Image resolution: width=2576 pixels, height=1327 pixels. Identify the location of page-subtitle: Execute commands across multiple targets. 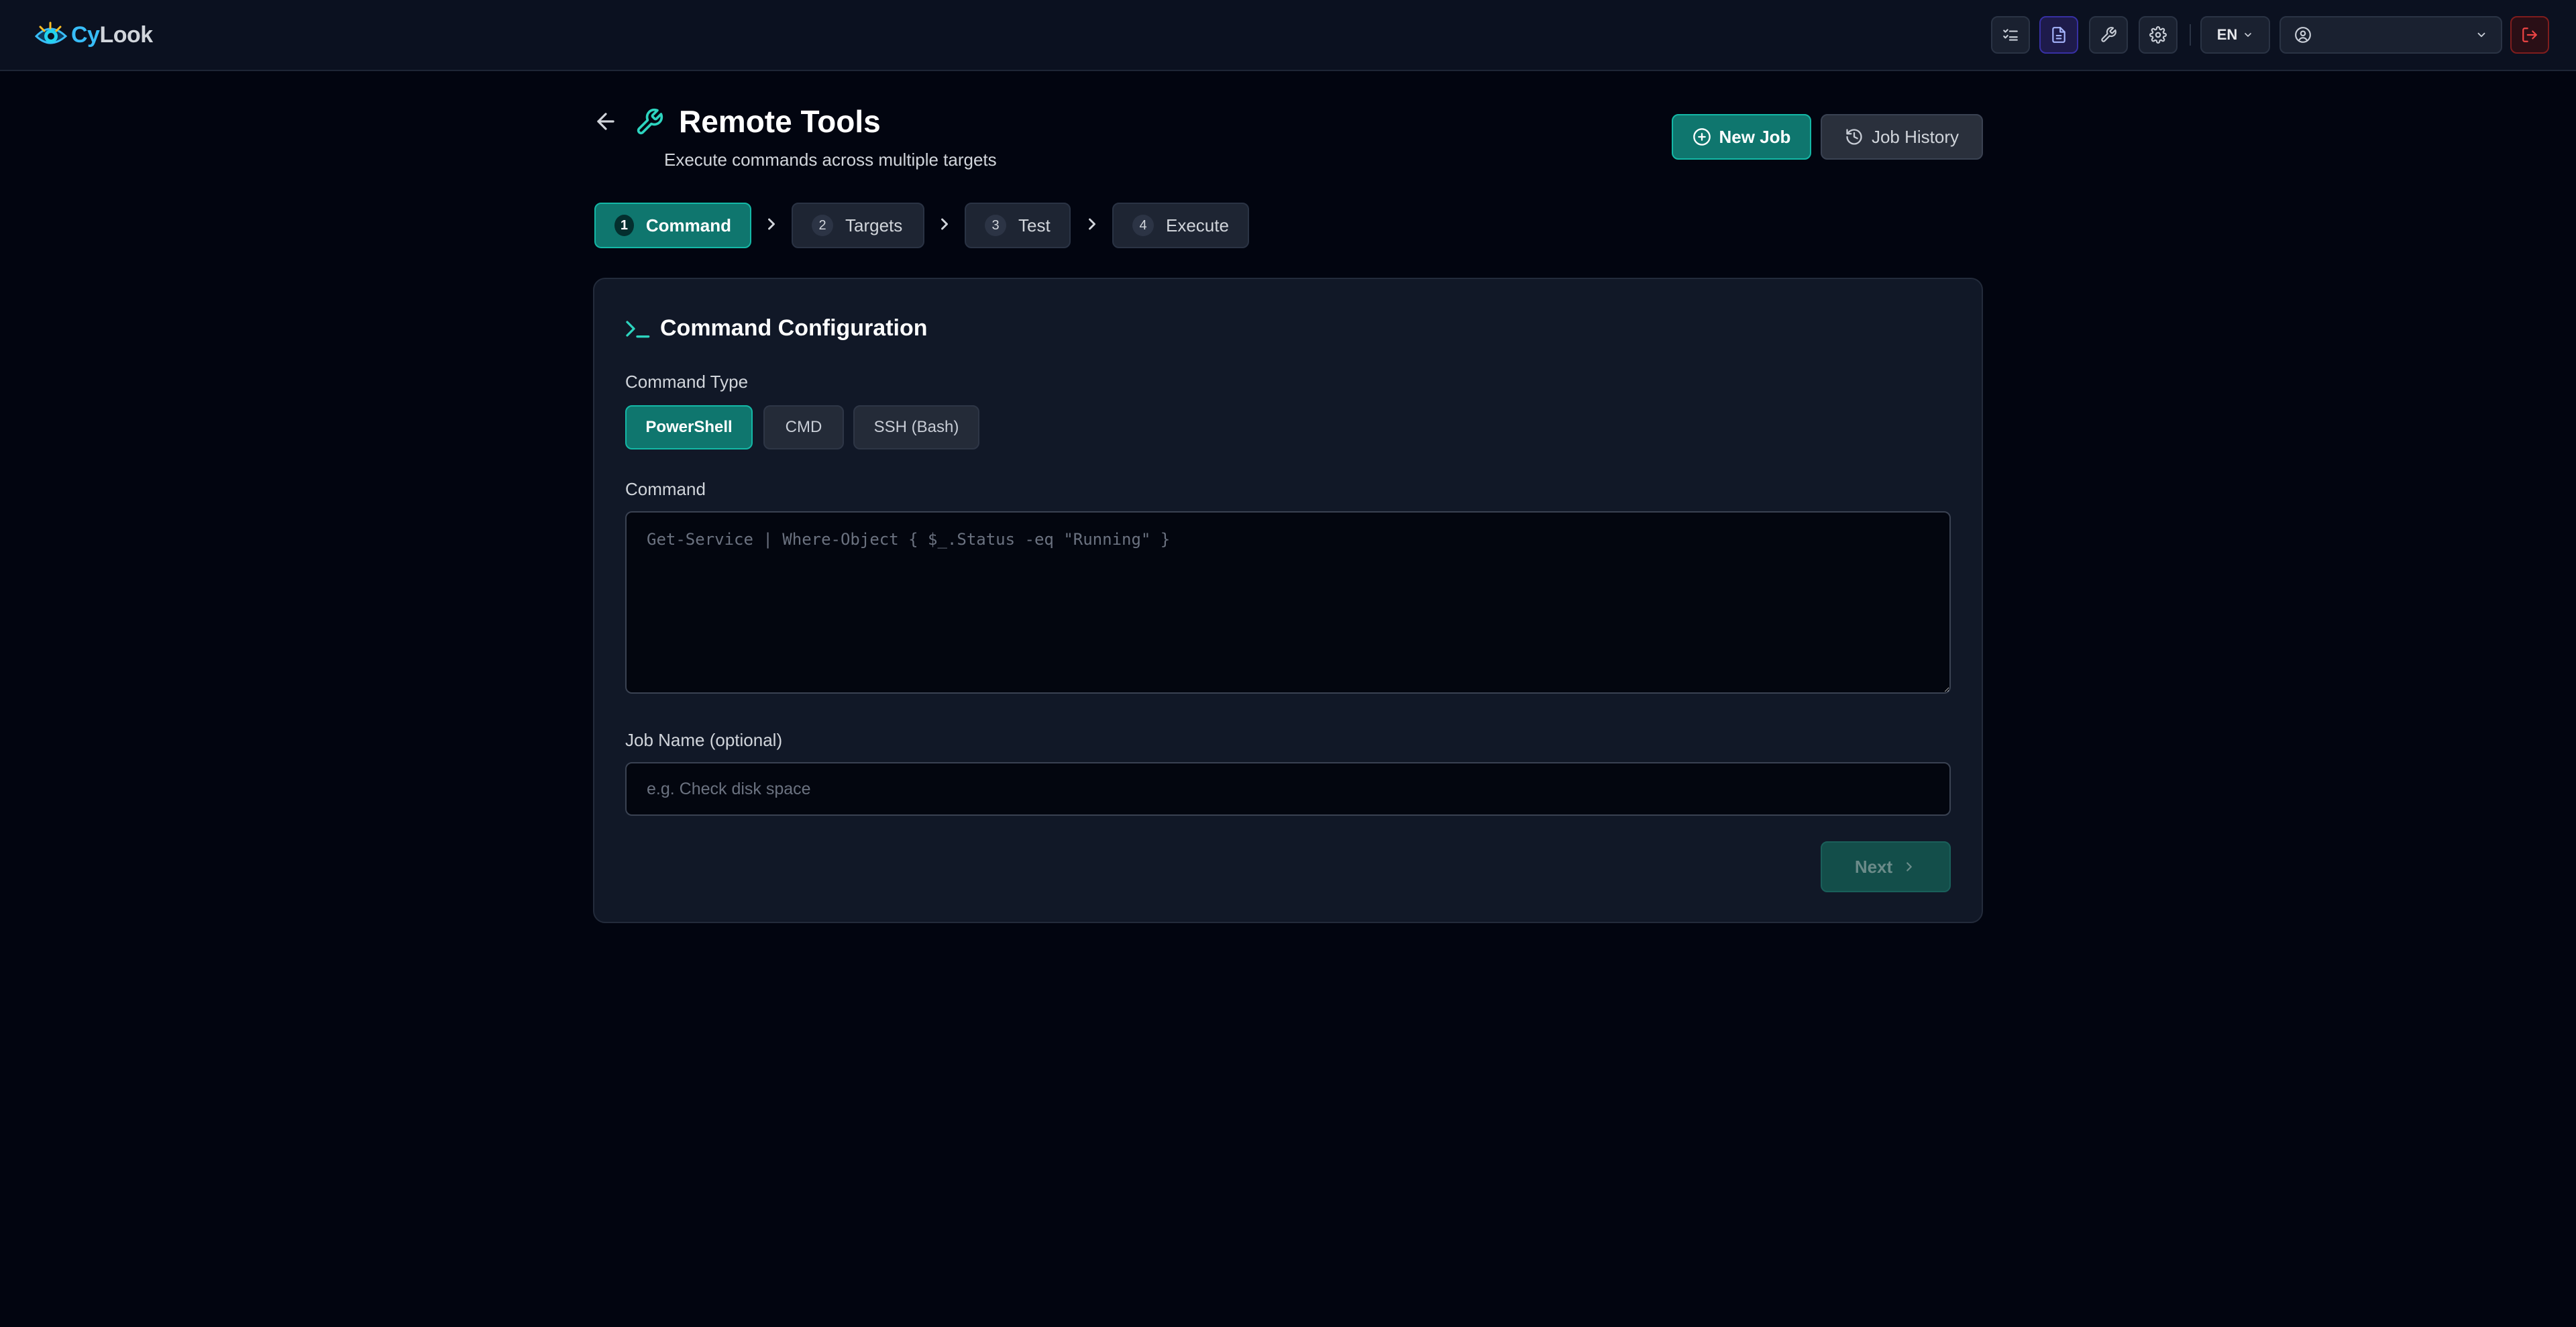
(830, 160).